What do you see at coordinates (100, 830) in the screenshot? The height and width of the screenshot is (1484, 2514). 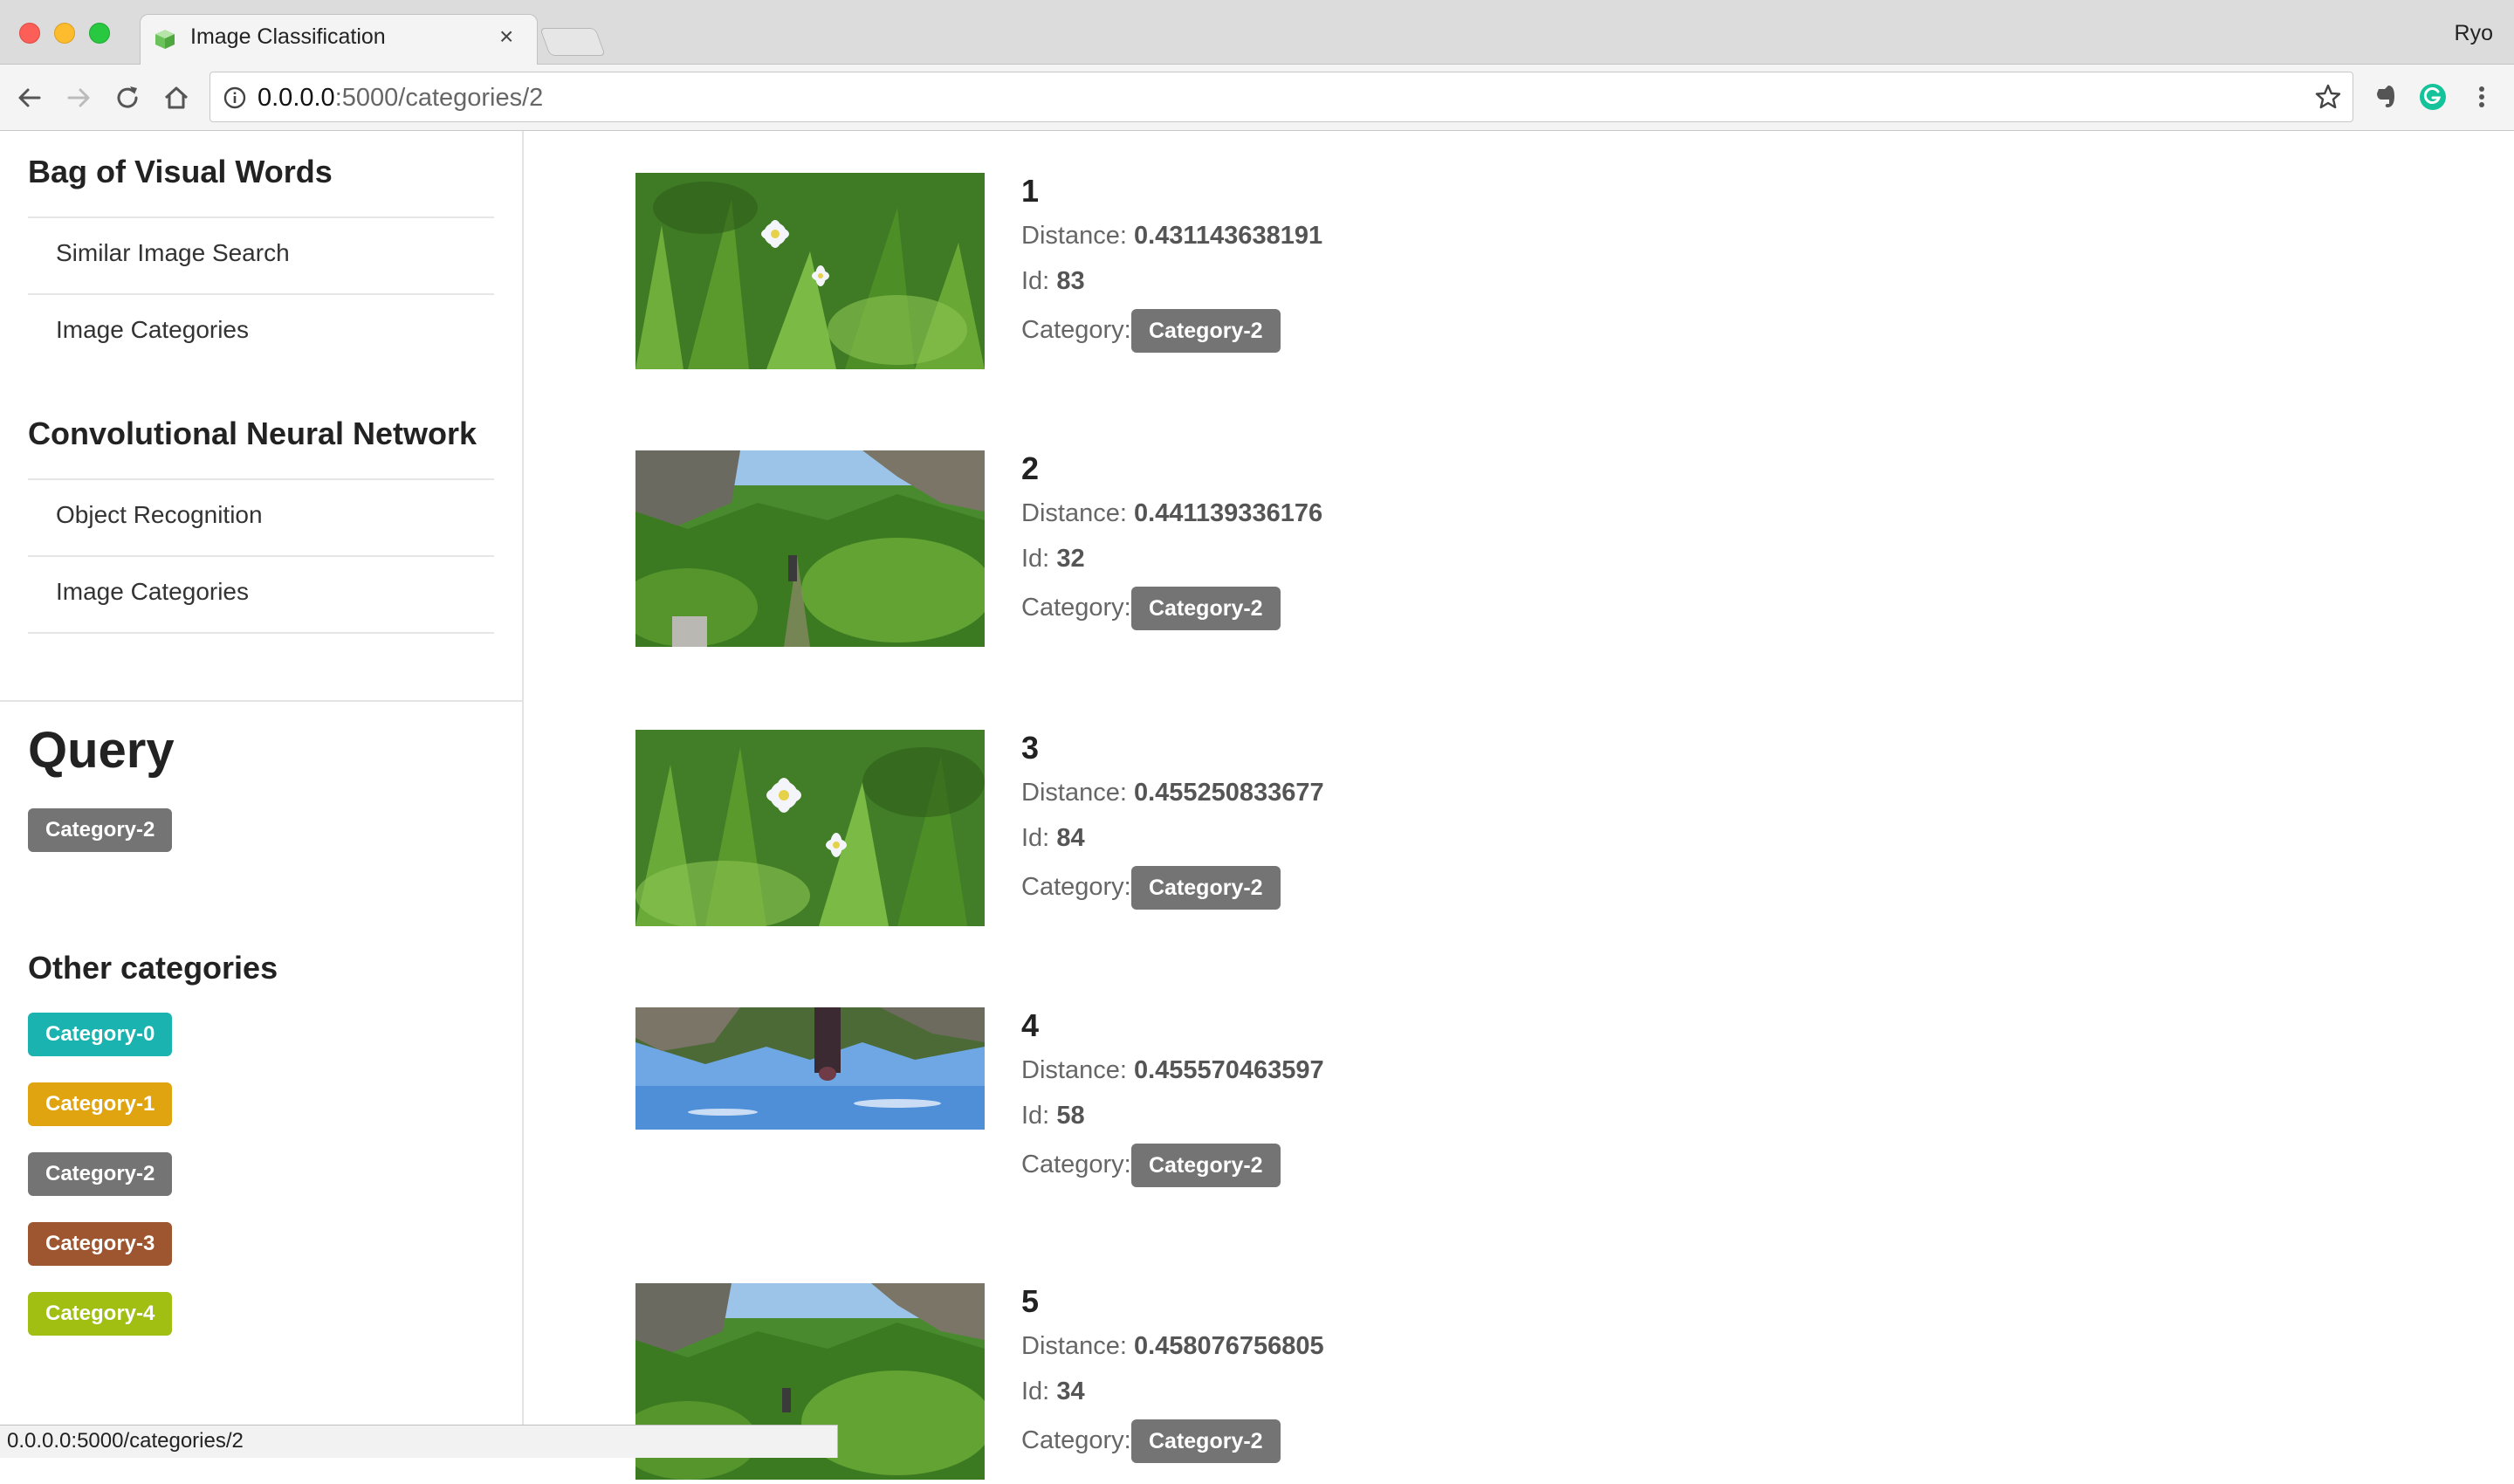 I see `query-category-badge: Category-2` at bounding box center [100, 830].